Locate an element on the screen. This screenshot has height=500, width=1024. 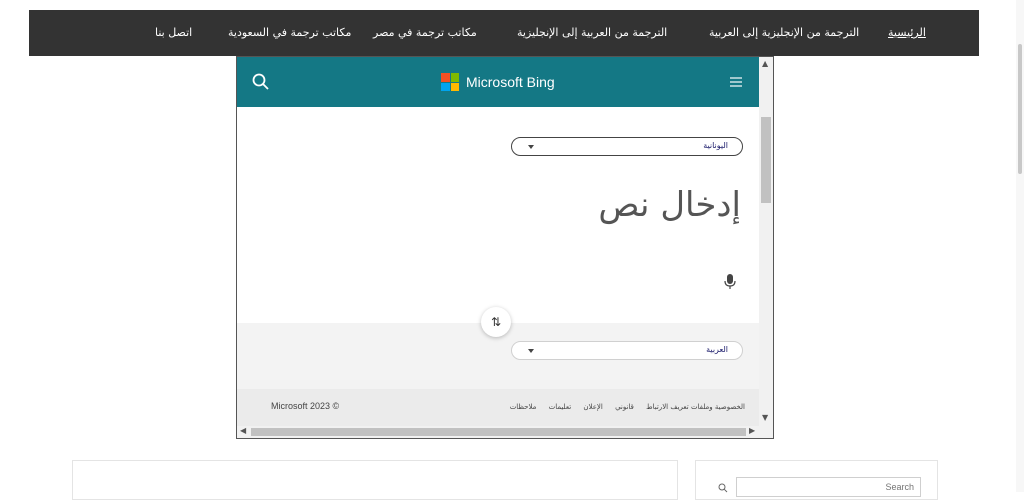
search-input is located at coordinates (828, 487).